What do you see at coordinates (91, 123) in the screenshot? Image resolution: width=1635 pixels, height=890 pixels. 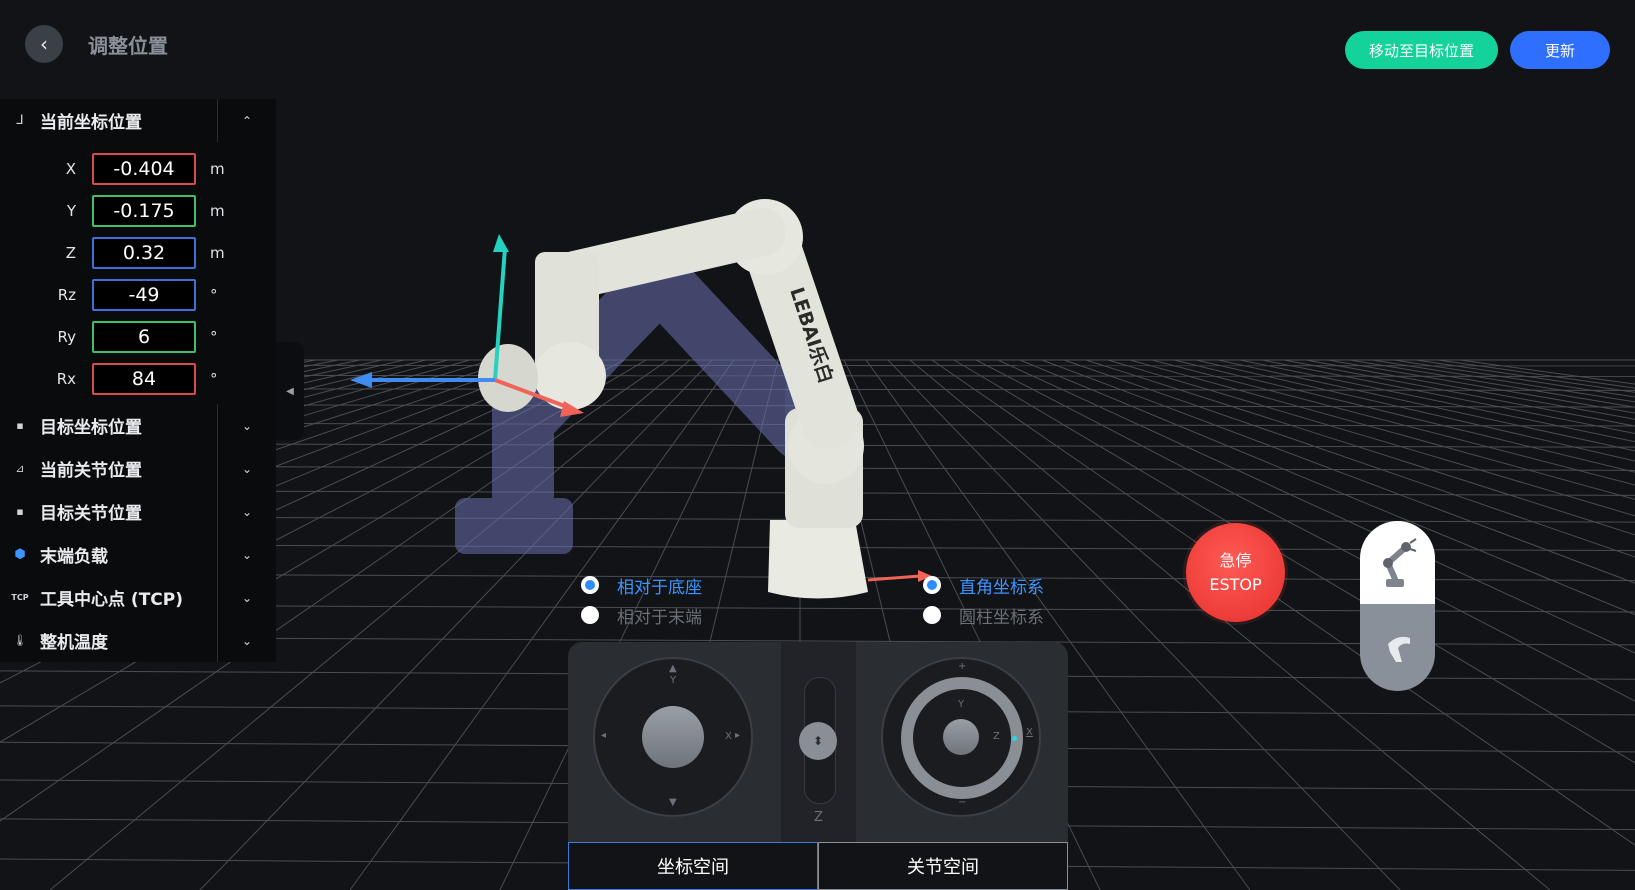 I see `section-title: 当前坐标位置` at bounding box center [91, 123].